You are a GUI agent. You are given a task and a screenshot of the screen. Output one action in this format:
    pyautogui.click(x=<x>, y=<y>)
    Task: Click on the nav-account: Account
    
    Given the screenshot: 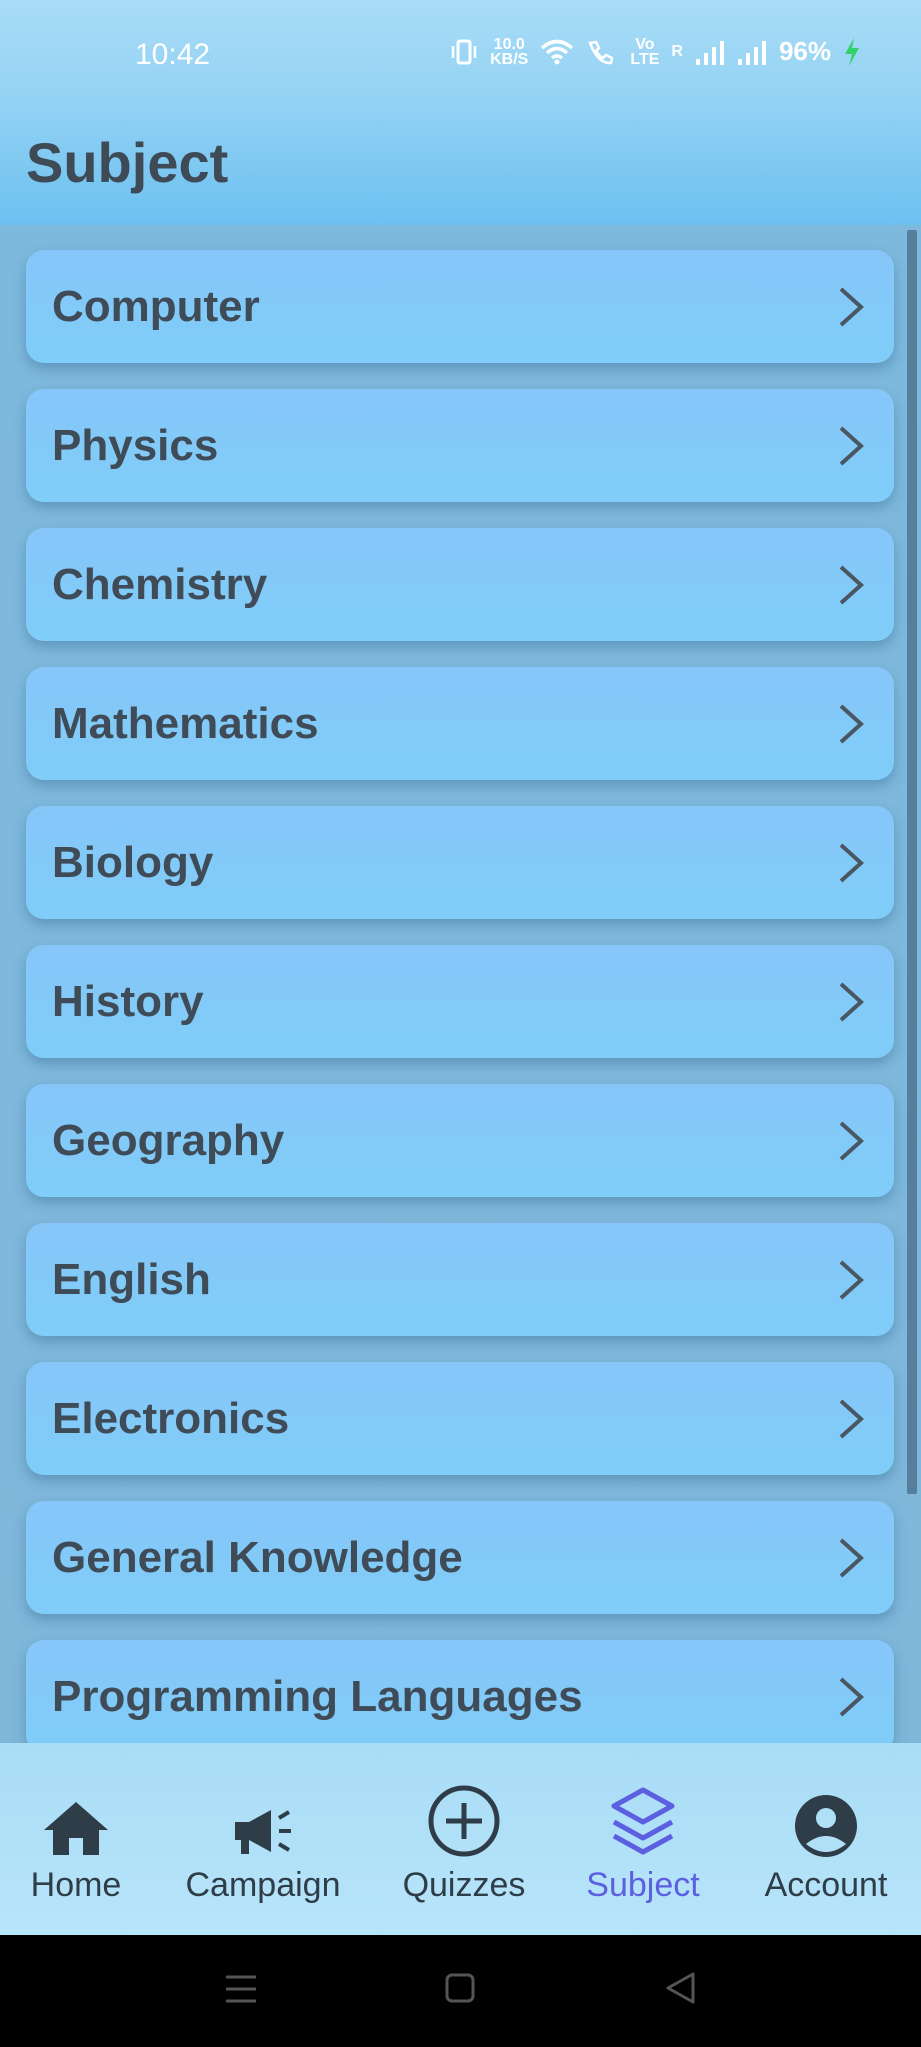 What is the action you would take?
    pyautogui.click(x=826, y=1841)
    